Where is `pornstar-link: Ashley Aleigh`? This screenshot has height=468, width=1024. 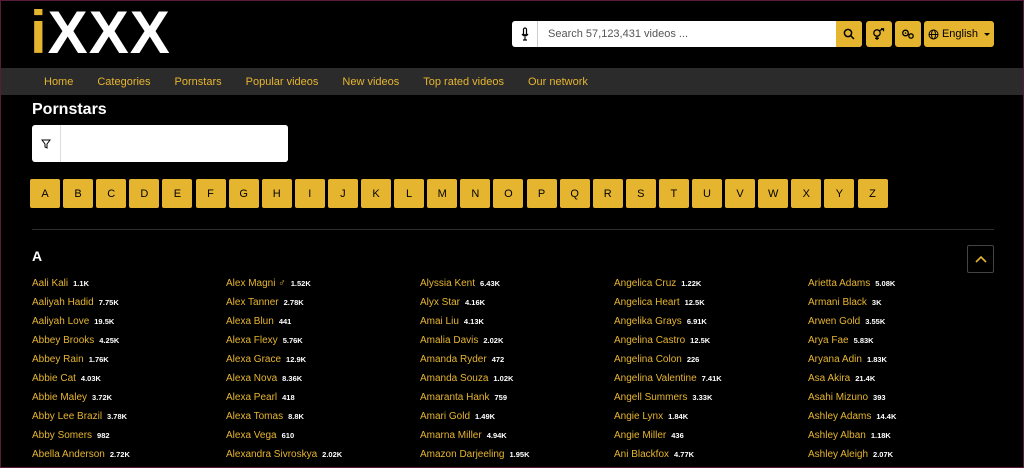
pornstar-link: Ashley Aleigh is located at coordinates (838, 454).